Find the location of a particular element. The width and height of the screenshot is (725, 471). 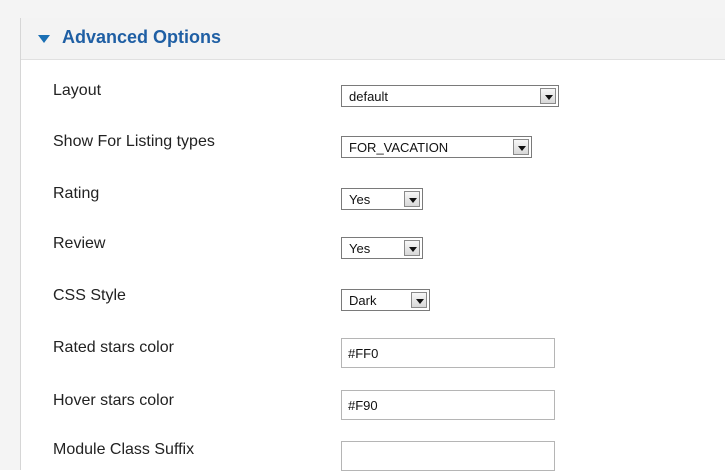

module-class-suffix-label: Module Class Suffix is located at coordinates (124, 449).